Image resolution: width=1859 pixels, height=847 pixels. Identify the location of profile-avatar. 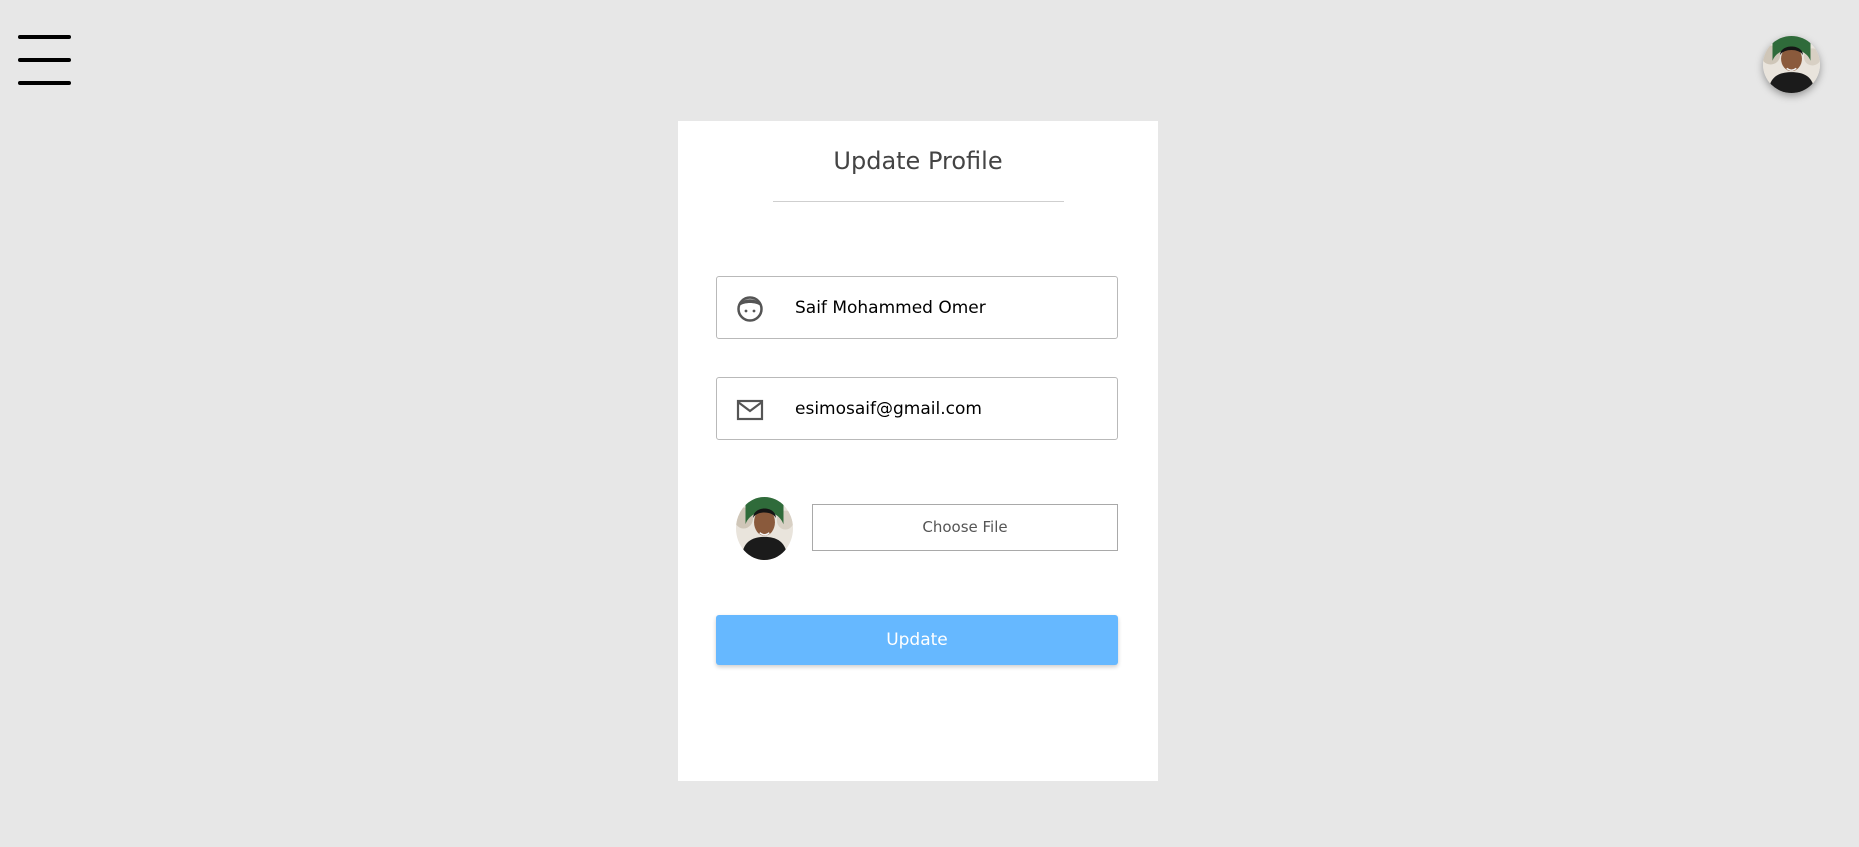
(1791, 64).